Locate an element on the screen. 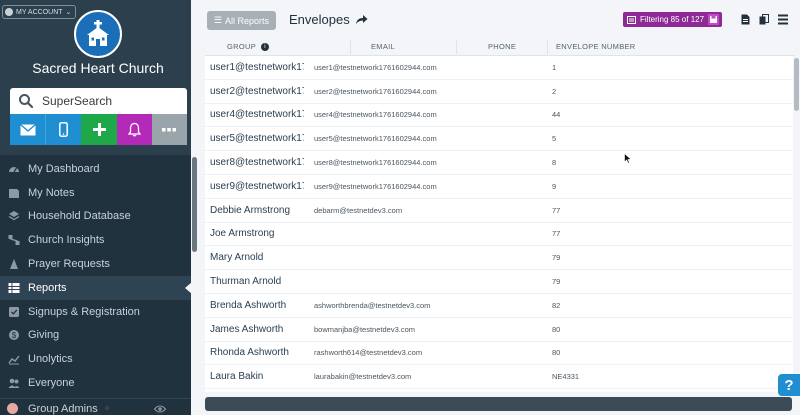 The width and height of the screenshot is (800, 415). share-icon is located at coordinates (361, 19).